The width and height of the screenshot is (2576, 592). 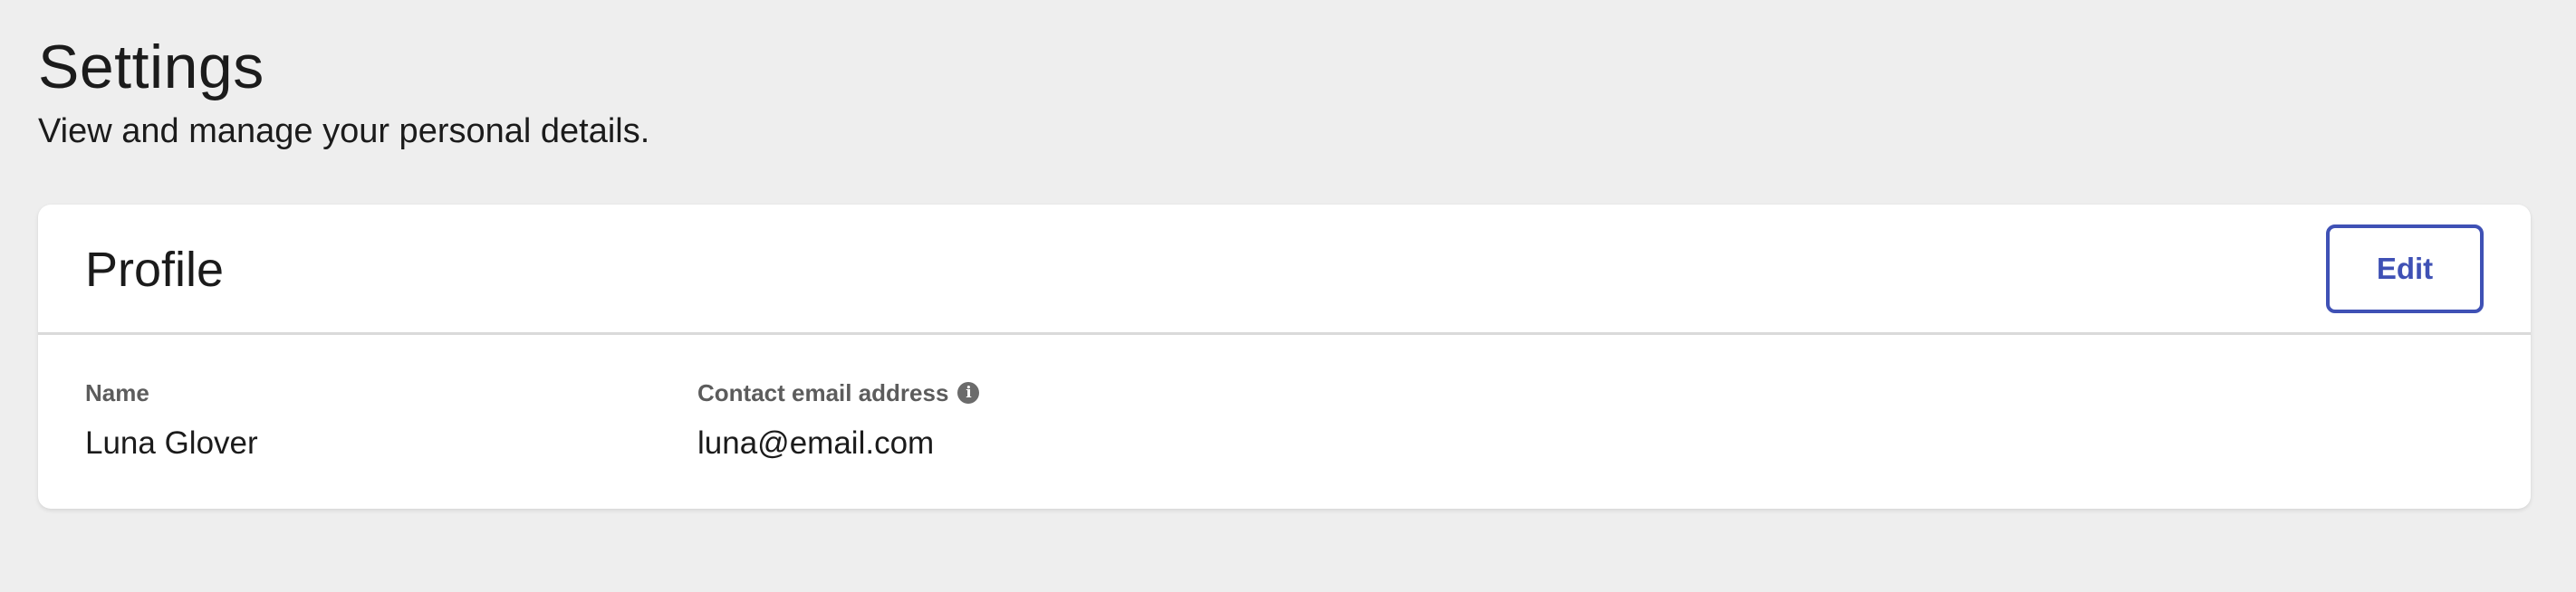 I want to click on name-value: Luna Glover, so click(x=171, y=443).